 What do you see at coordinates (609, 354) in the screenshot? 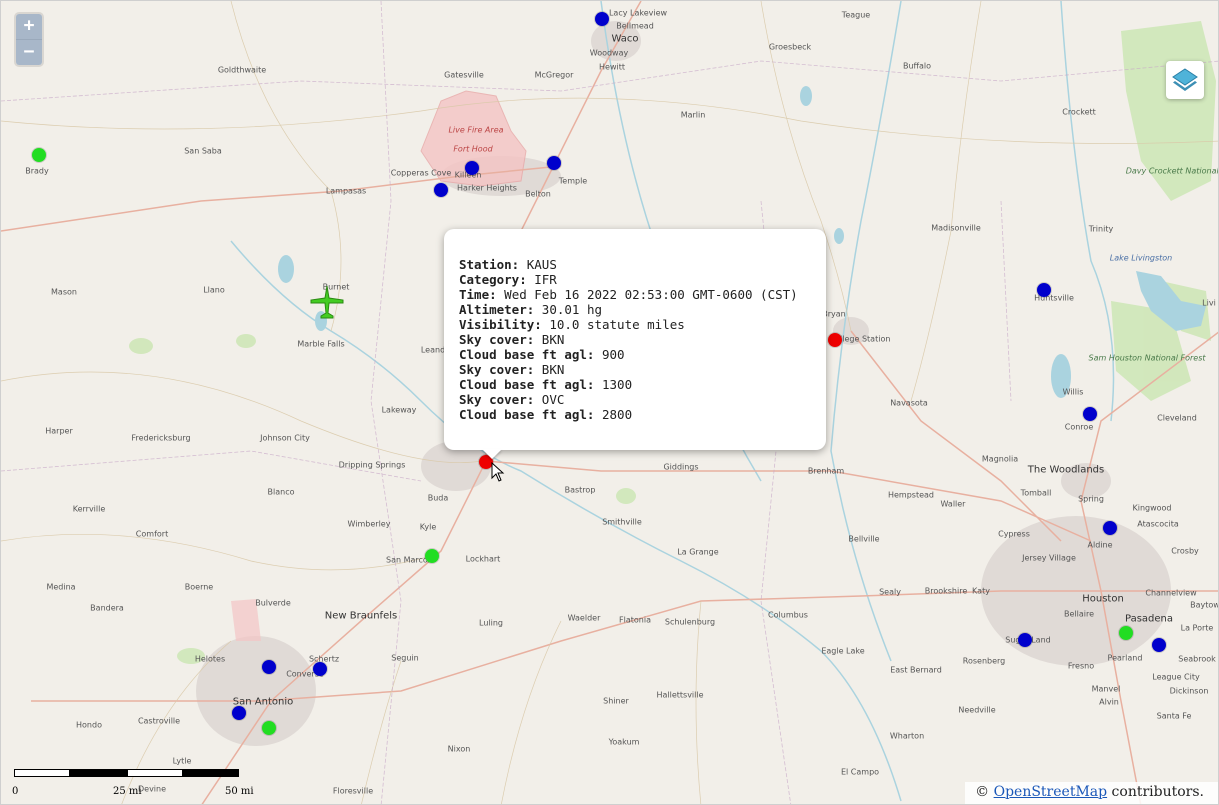
I see `popup-field-value: 900` at bounding box center [609, 354].